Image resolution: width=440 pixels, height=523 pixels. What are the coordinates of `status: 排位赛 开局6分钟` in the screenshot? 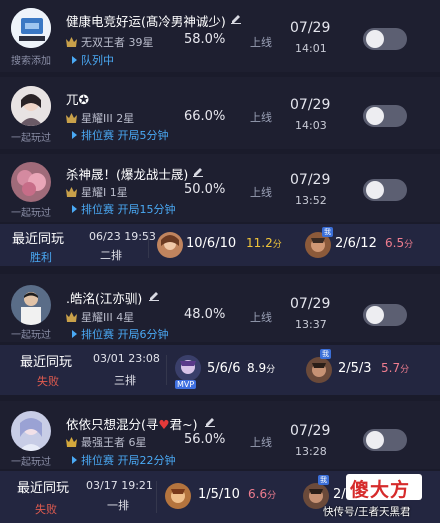 It's located at (120, 334).